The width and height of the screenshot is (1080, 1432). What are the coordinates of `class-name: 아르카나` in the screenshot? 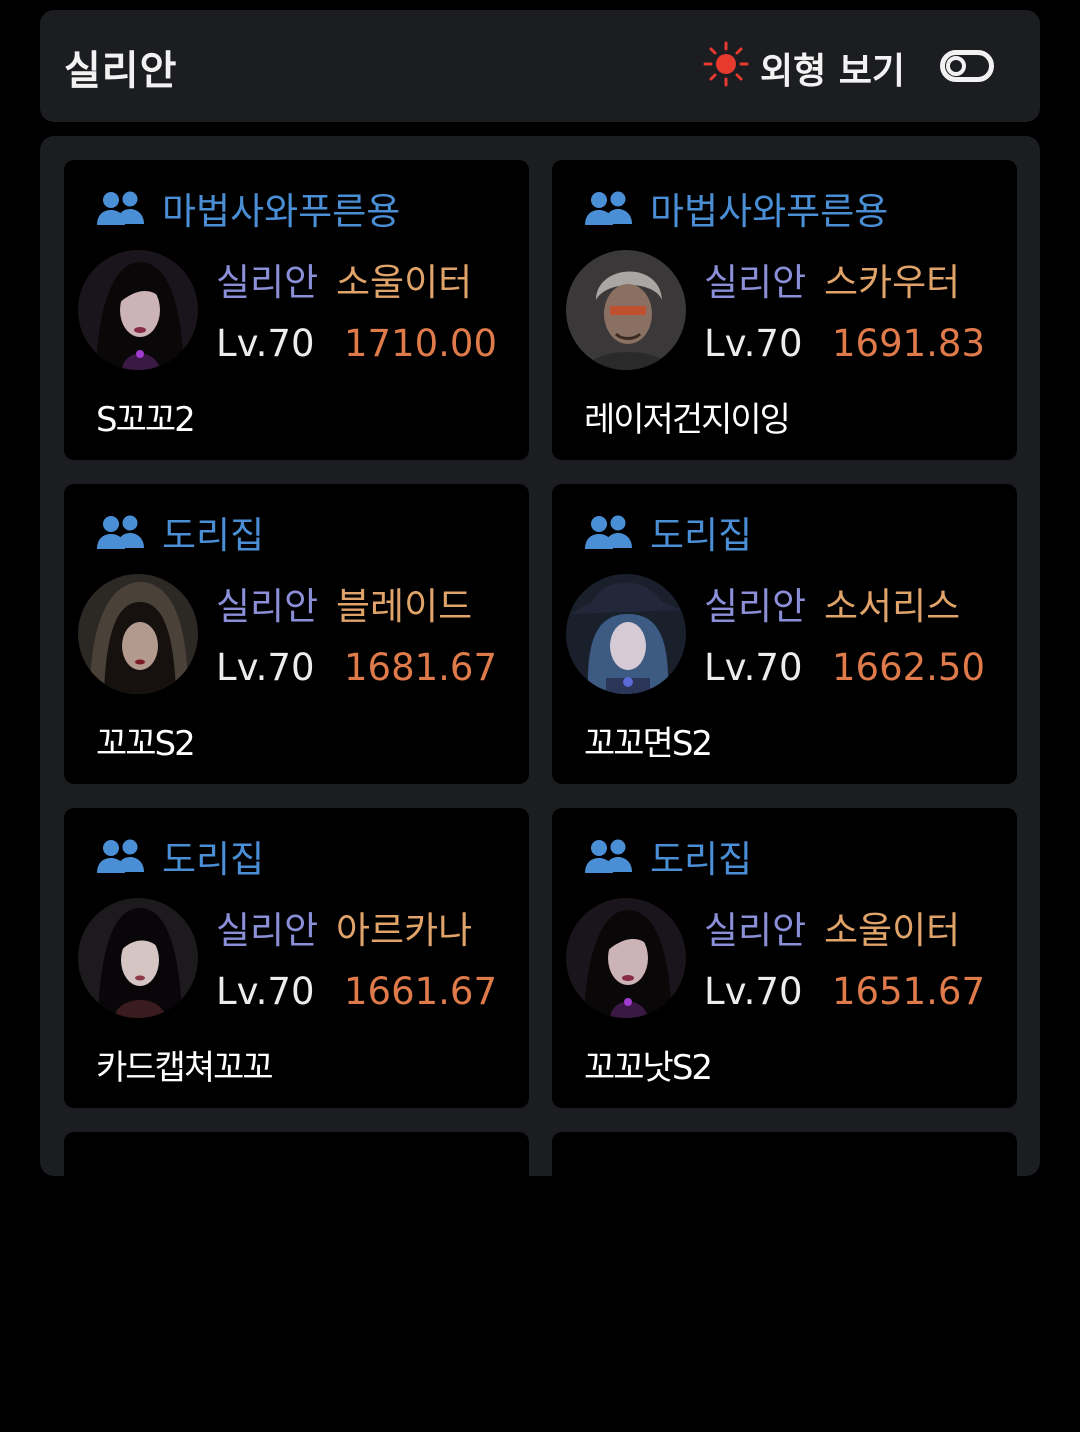 It's located at (404, 930).